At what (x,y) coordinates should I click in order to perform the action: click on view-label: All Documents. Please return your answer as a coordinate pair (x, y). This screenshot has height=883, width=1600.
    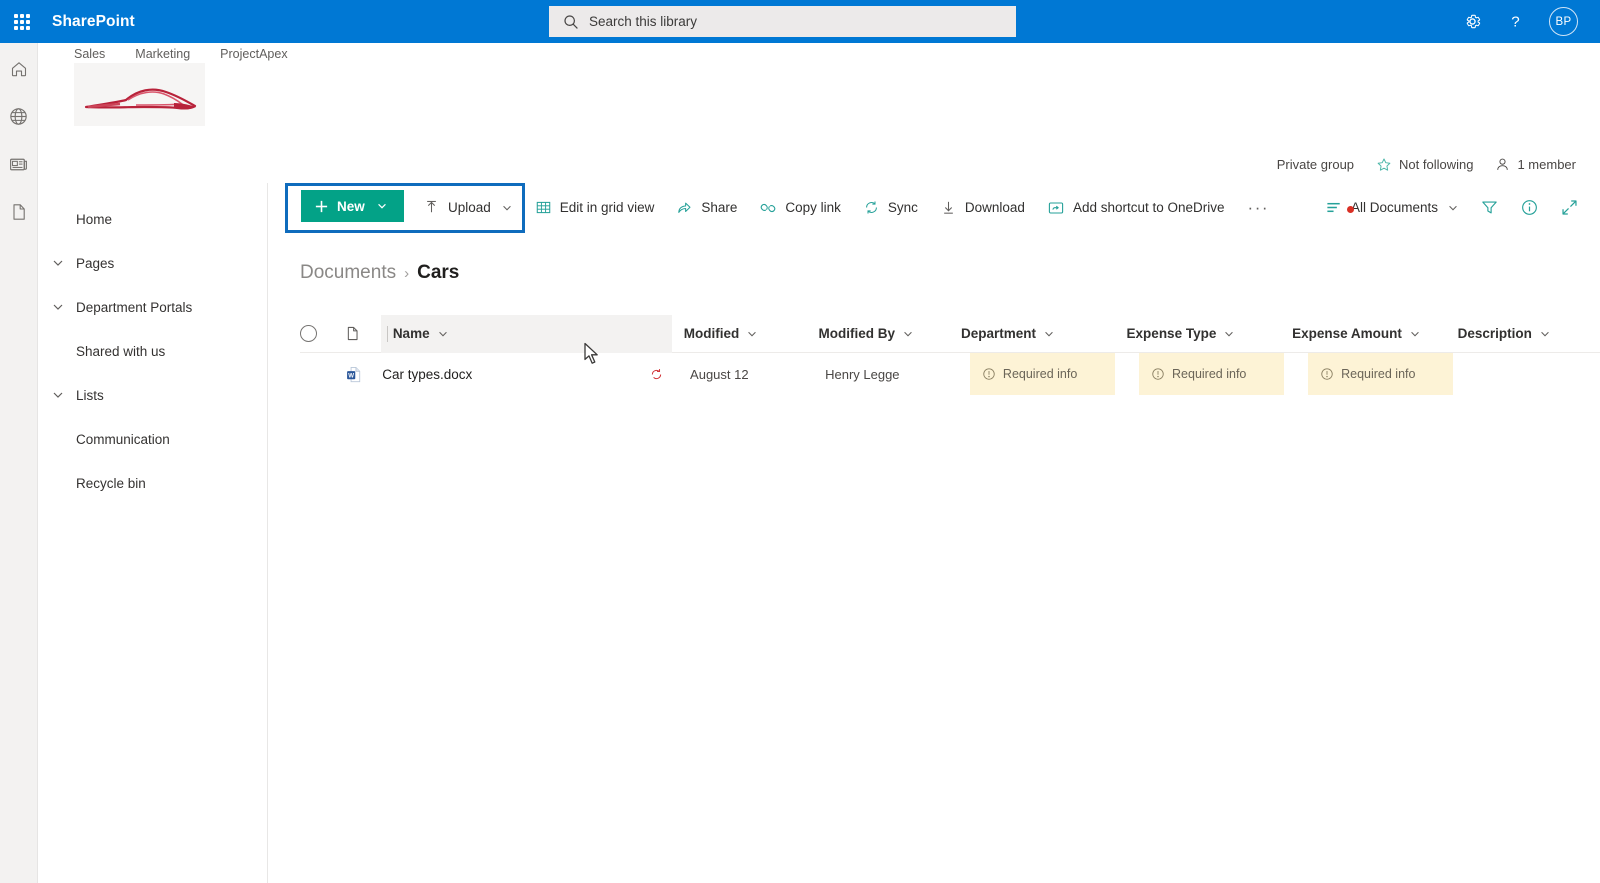
    Looking at the image, I should click on (1394, 207).